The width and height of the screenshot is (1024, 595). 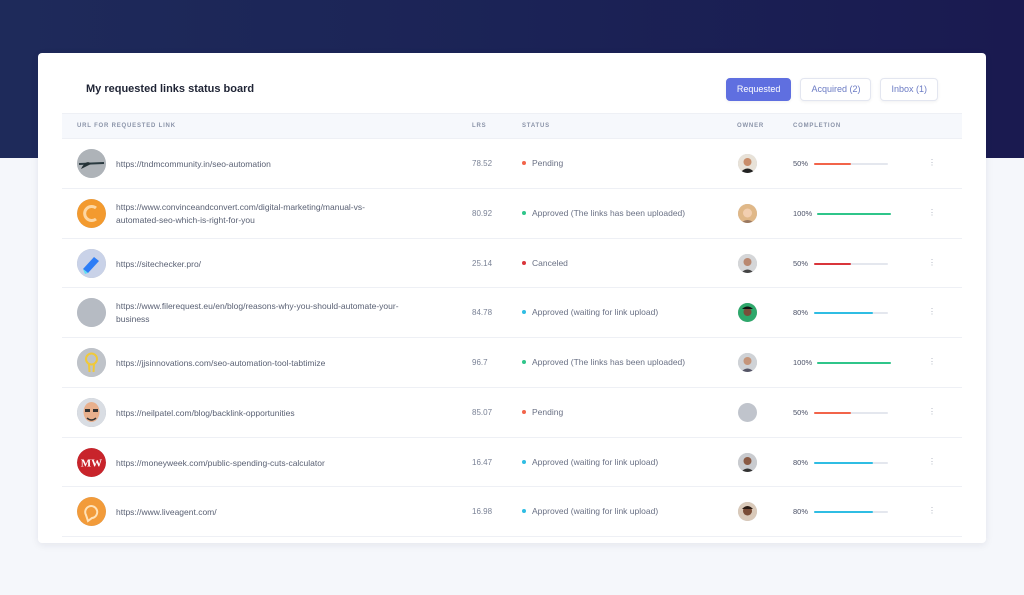 I want to click on link-url: https://tndmcommunity.in/seo-automation, so click(x=281, y=164).